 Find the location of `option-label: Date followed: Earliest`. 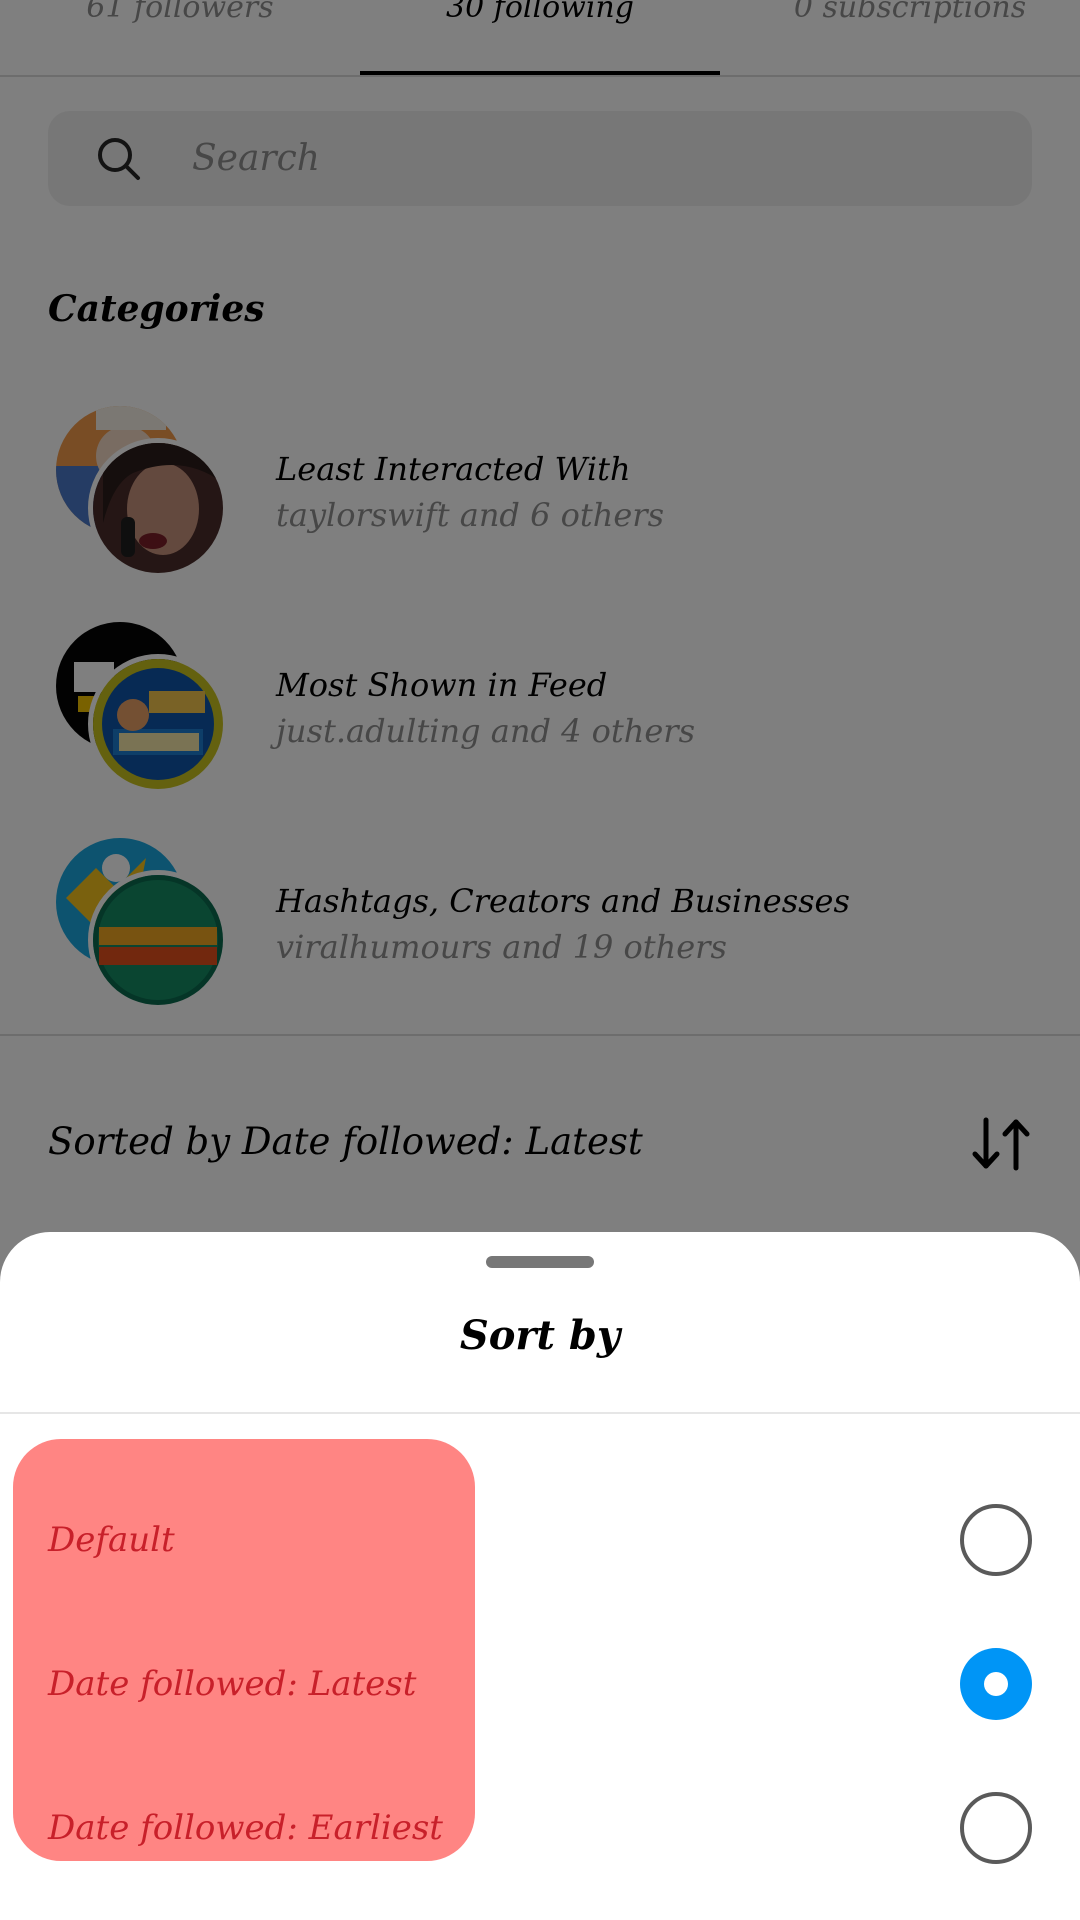

option-label: Date followed: Earliest is located at coordinates (245, 1828).